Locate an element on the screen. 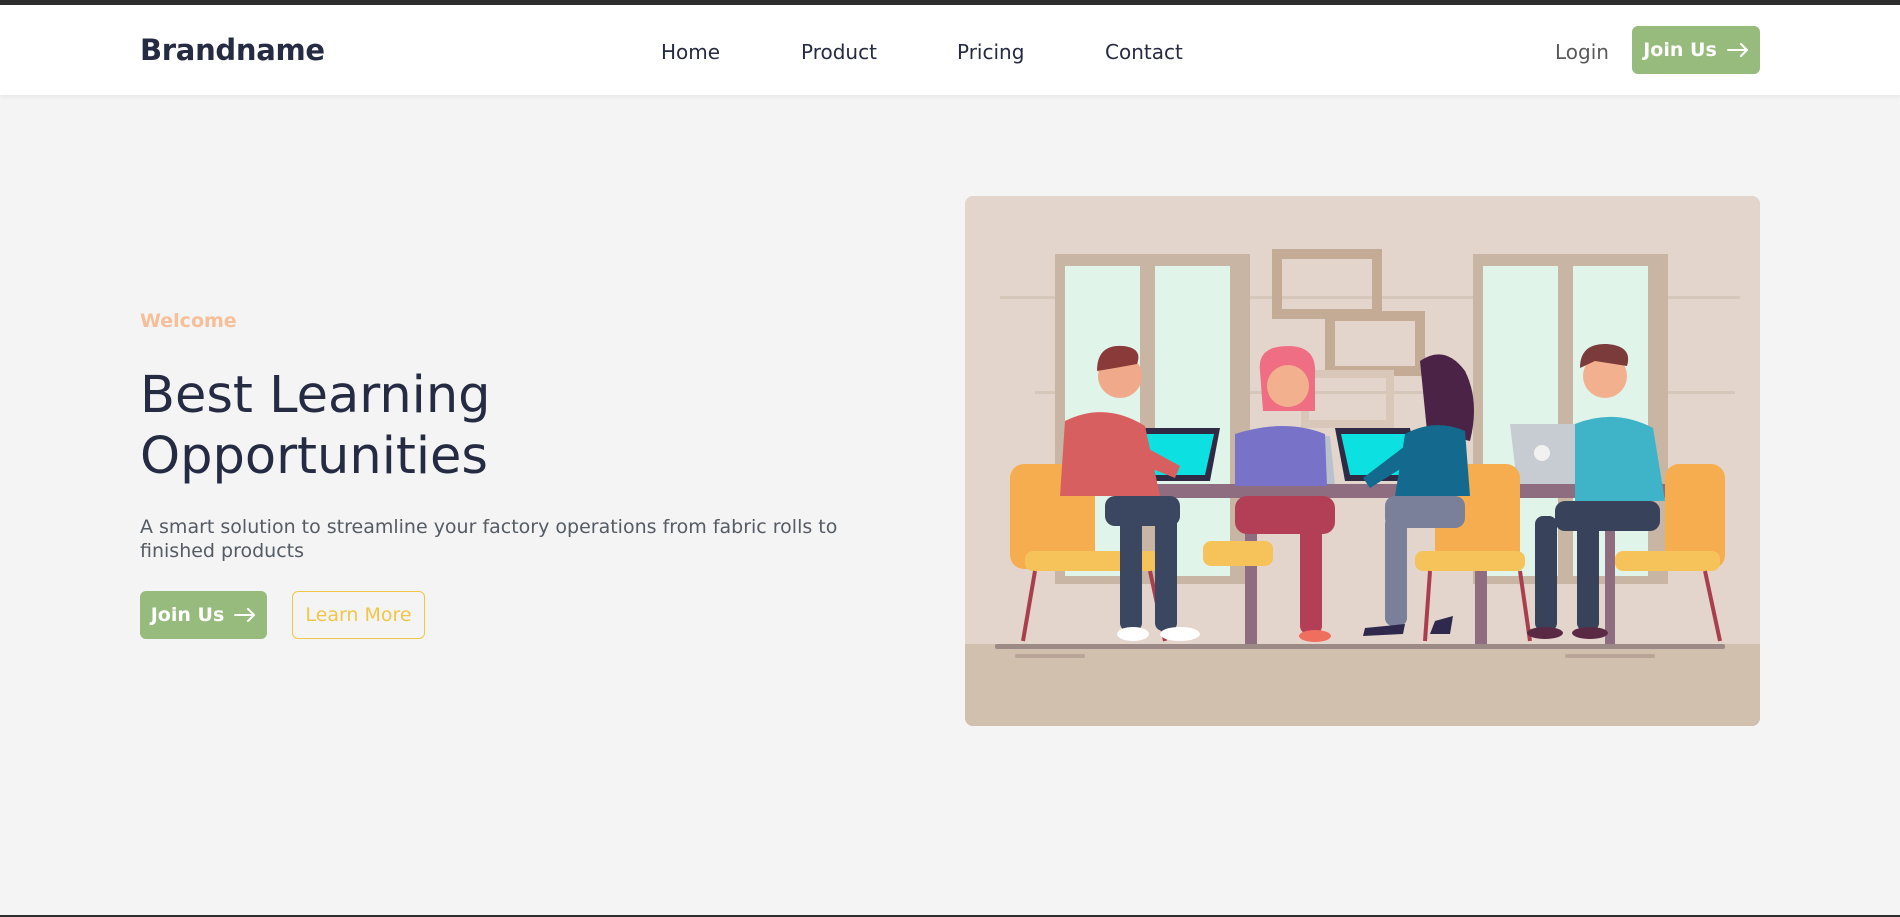 The width and height of the screenshot is (1900, 917). nav-contact: Contact is located at coordinates (1144, 52).